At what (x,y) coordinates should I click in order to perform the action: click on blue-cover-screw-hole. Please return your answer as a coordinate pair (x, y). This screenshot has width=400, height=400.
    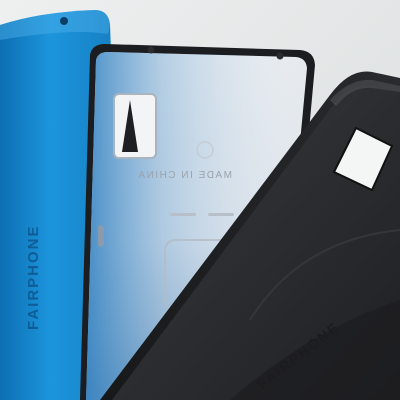
    Looking at the image, I should click on (64, 21).